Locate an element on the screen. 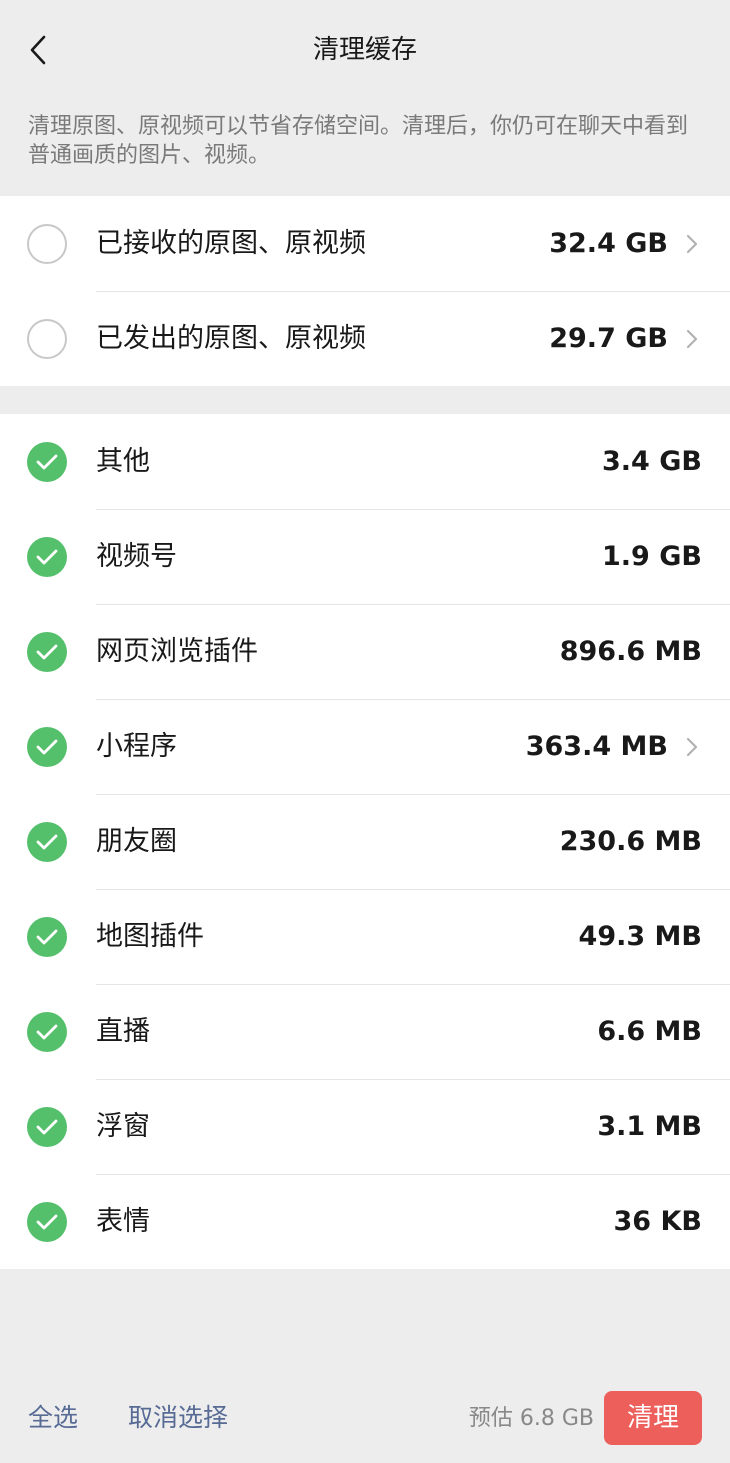 This screenshot has height=1463, width=730. item-label: 直播 is located at coordinates (123, 1031).